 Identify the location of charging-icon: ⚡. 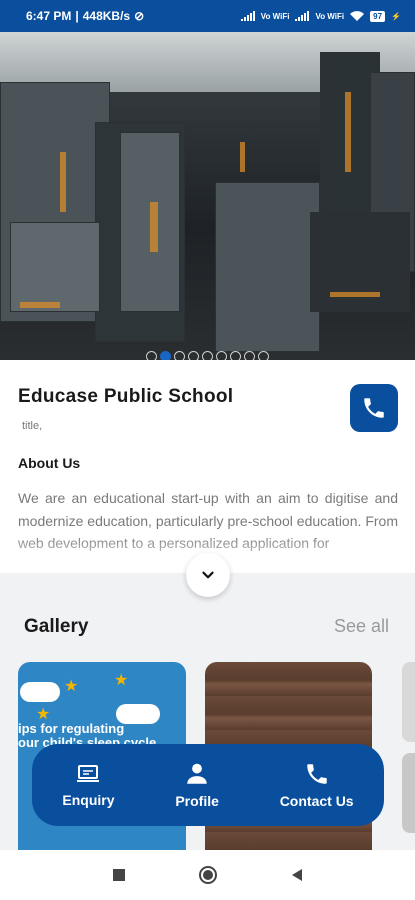
(396, 16).